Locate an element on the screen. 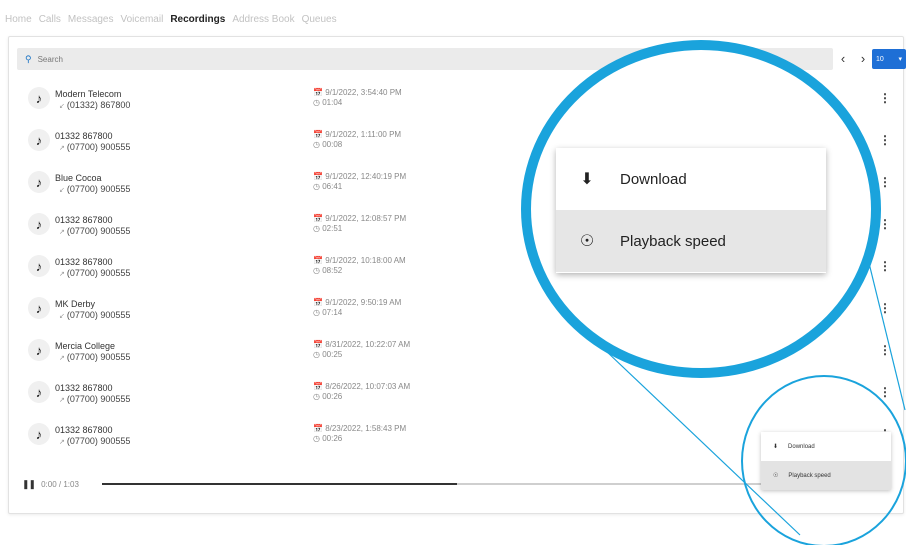 The image size is (906, 545). zoomed-download-label: Download is located at coordinates (653, 179).